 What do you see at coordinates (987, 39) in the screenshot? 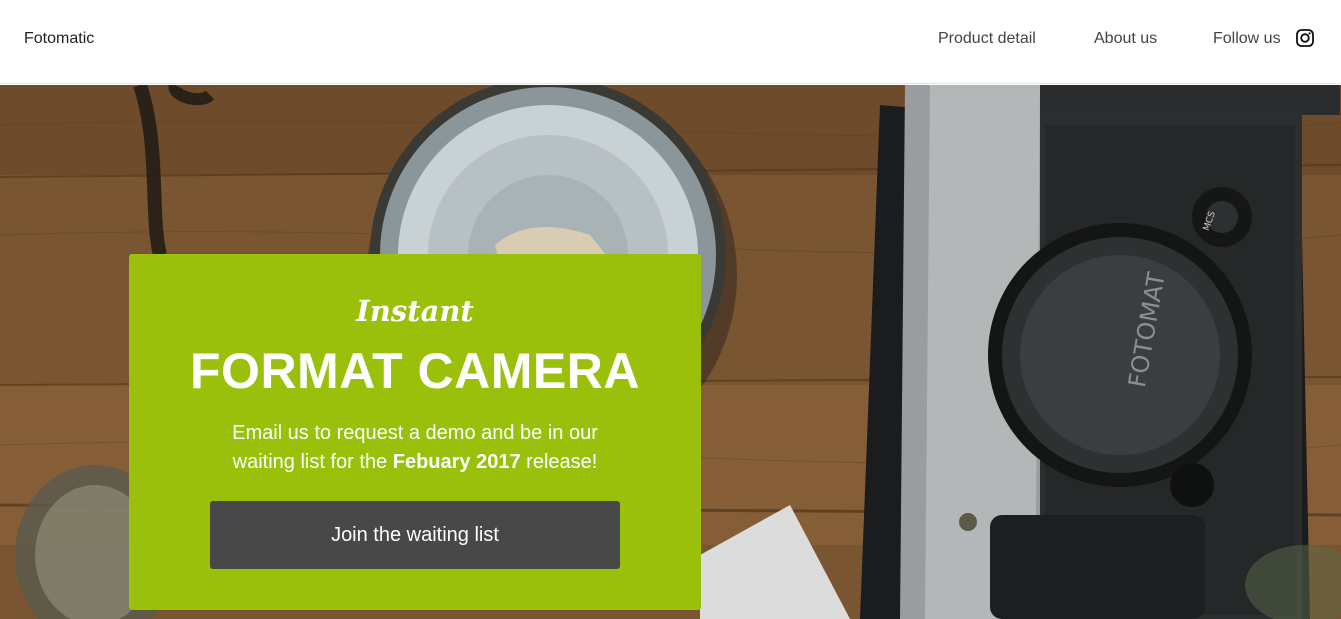
I see `nav-link-product-detail: Product detail` at bounding box center [987, 39].